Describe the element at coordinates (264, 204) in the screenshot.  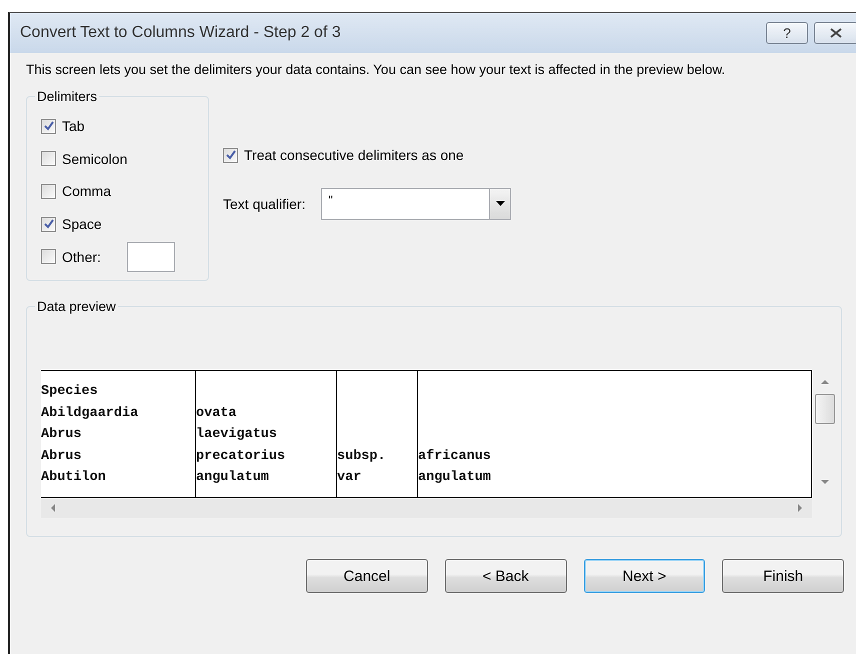
I see `field-label: Text qualifier:` at that location.